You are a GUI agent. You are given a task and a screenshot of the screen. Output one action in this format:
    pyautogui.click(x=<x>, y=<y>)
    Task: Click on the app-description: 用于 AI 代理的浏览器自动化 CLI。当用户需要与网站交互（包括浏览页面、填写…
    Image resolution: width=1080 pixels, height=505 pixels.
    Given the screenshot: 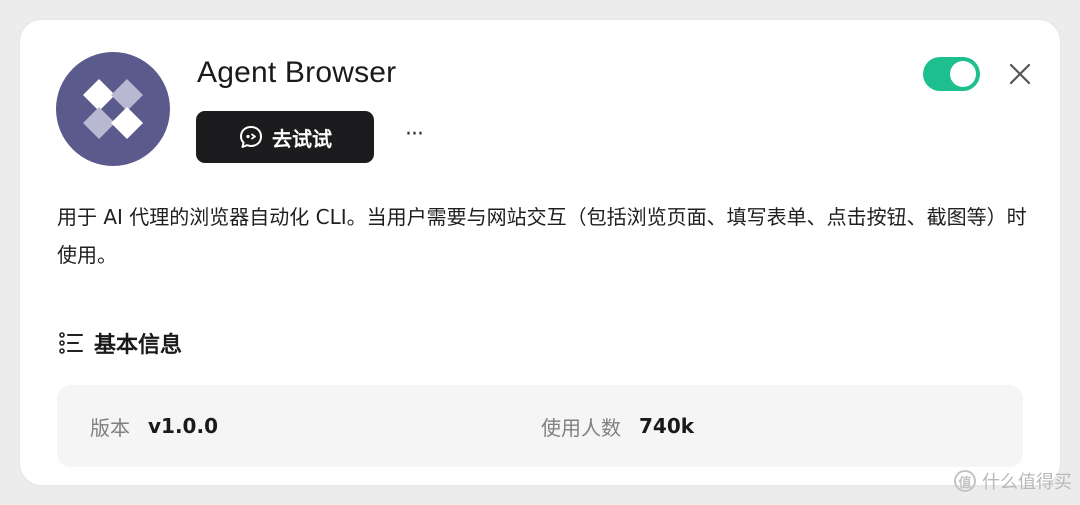 What is the action you would take?
    pyautogui.click(x=542, y=236)
    